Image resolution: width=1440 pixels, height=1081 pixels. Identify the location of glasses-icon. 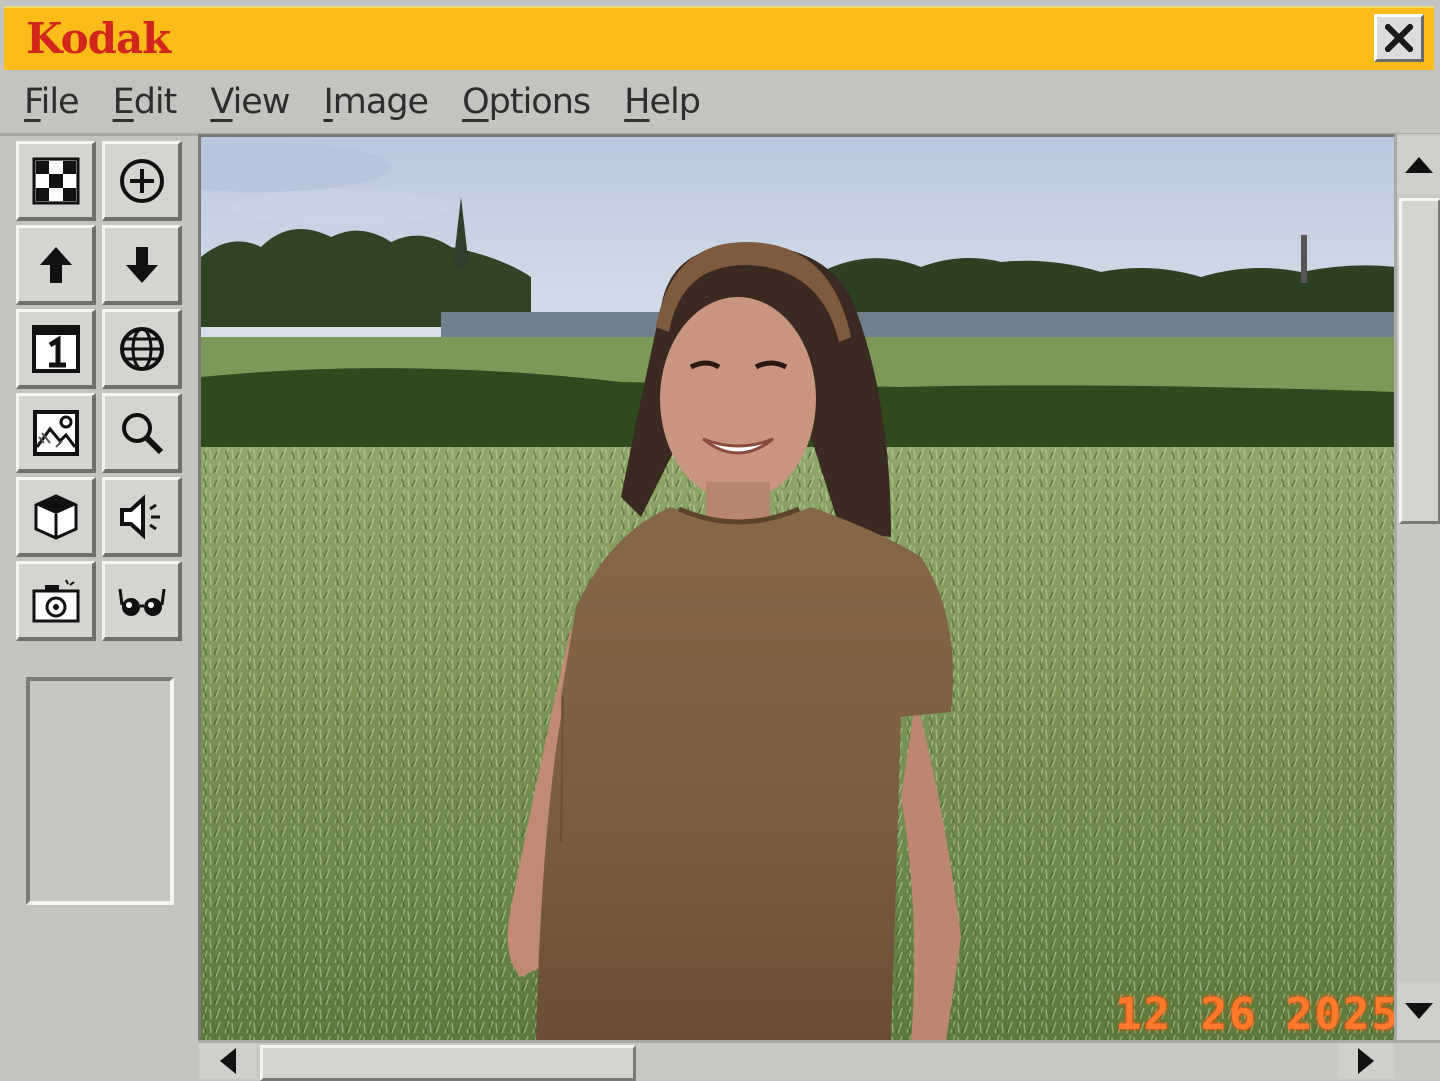
(141, 602).